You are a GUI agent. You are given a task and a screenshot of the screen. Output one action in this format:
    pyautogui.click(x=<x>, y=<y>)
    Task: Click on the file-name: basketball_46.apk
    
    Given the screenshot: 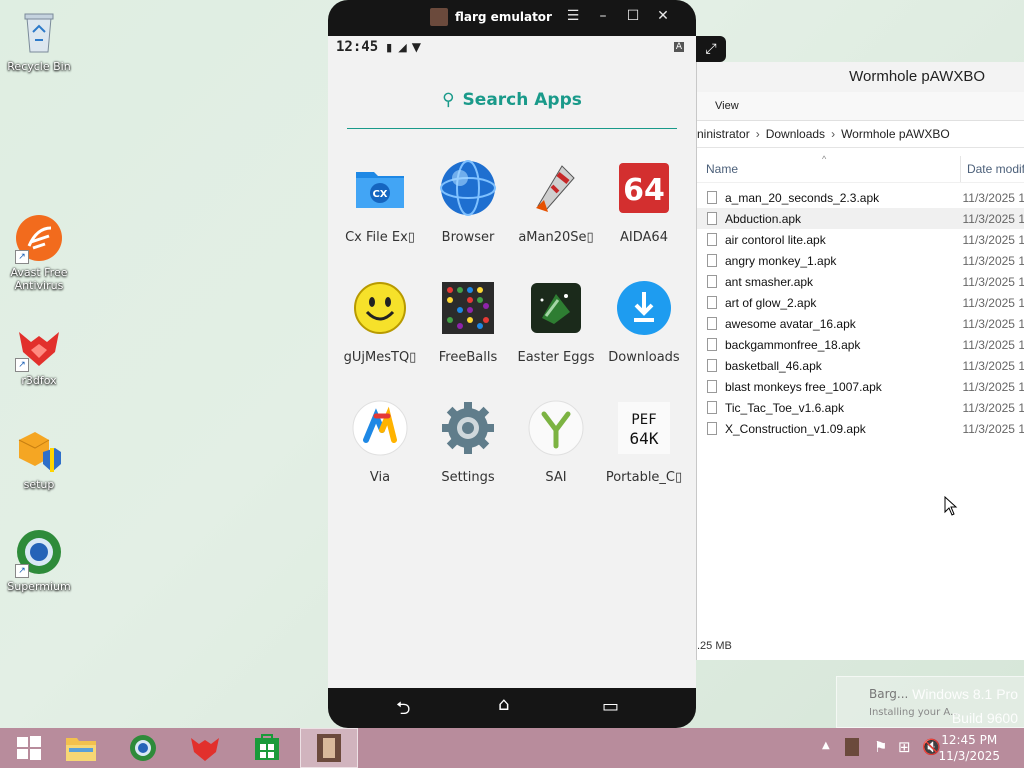 What is the action you would take?
    pyautogui.click(x=773, y=365)
    